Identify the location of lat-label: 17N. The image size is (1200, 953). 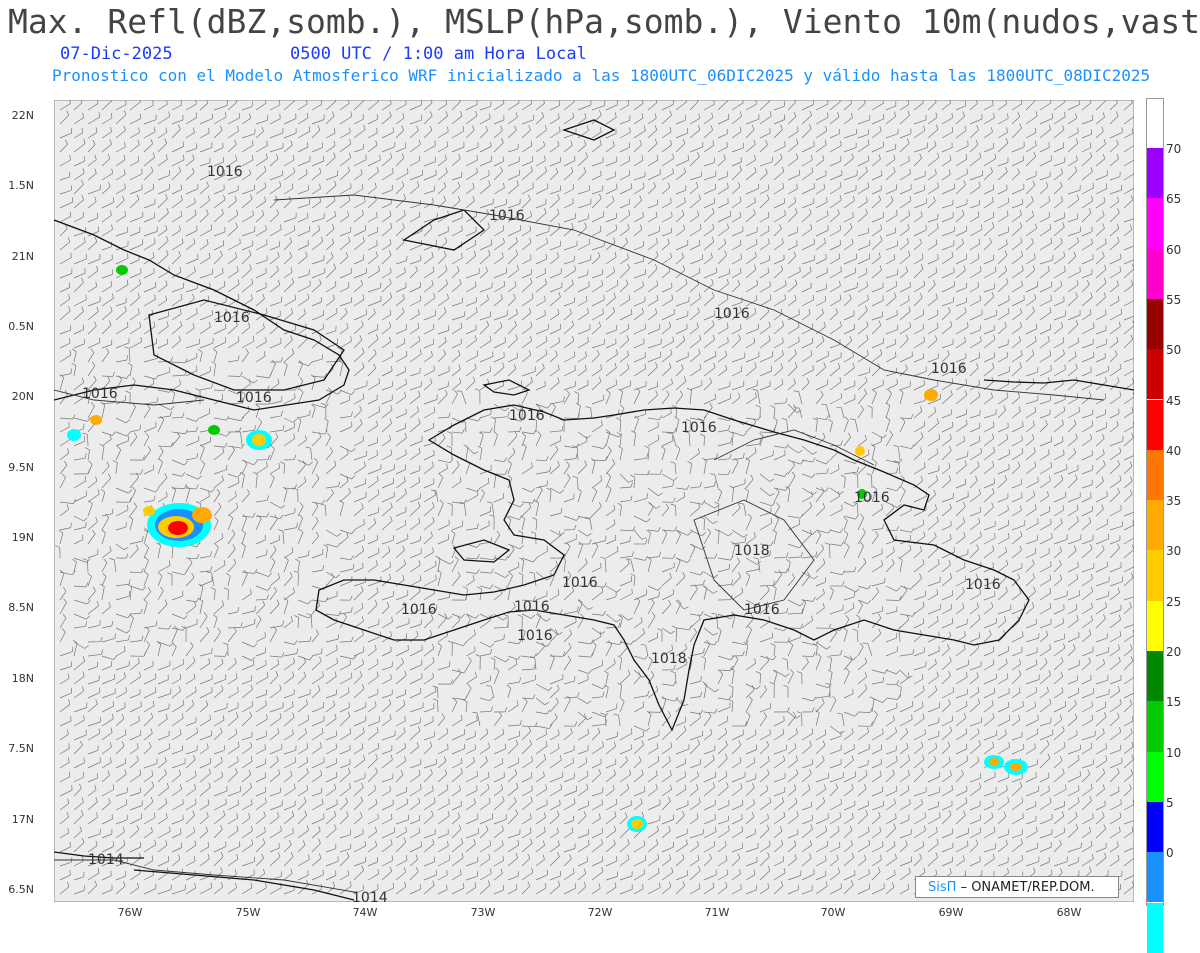
(17, 819).